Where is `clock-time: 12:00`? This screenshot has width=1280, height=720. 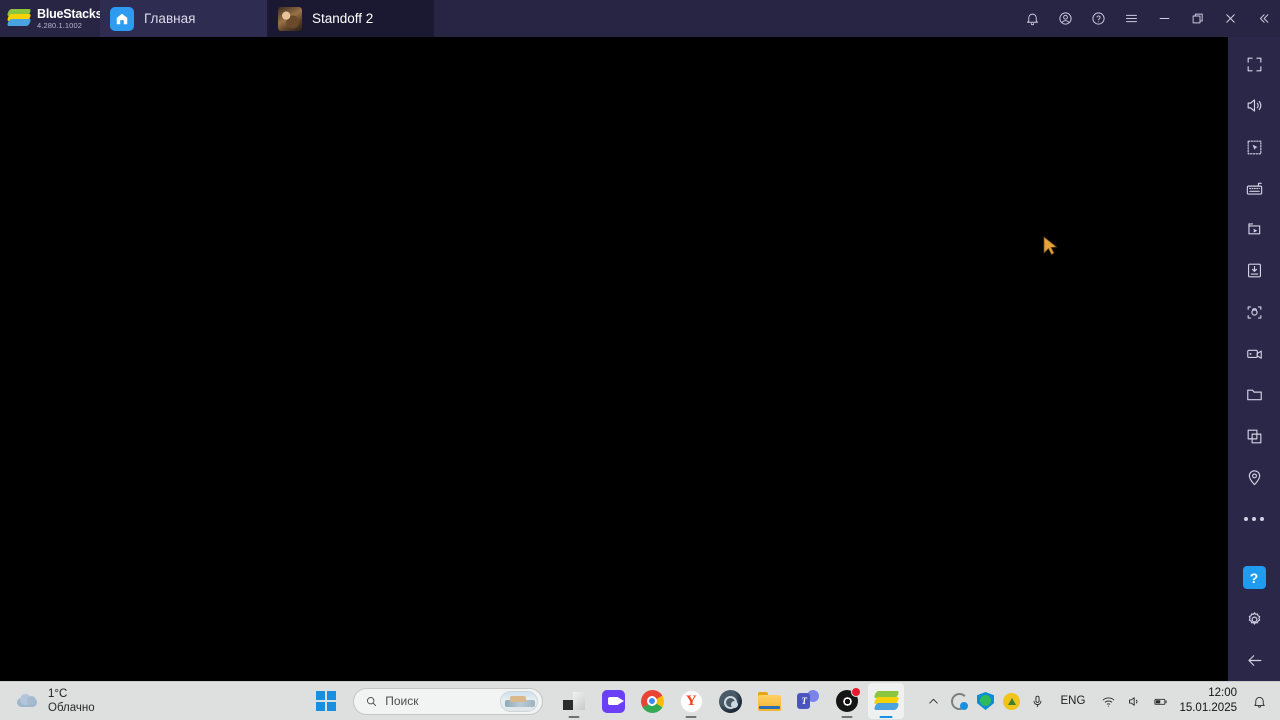 clock-time: 12:00 is located at coordinates (1222, 693).